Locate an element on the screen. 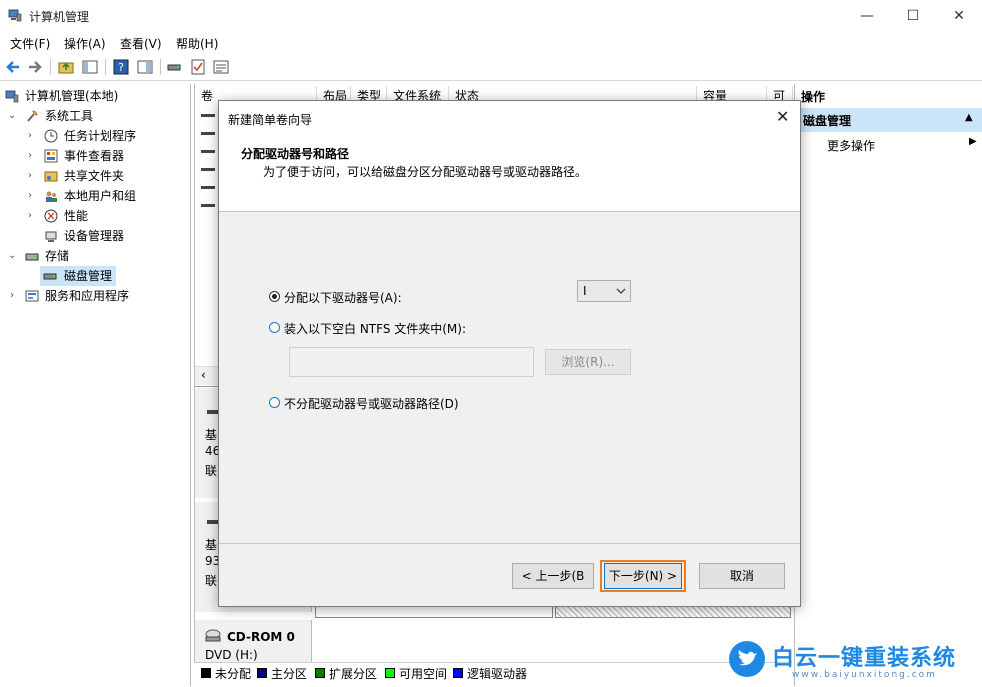 The image size is (982, 687). maximize-button: ☐ is located at coordinates (913, 15).